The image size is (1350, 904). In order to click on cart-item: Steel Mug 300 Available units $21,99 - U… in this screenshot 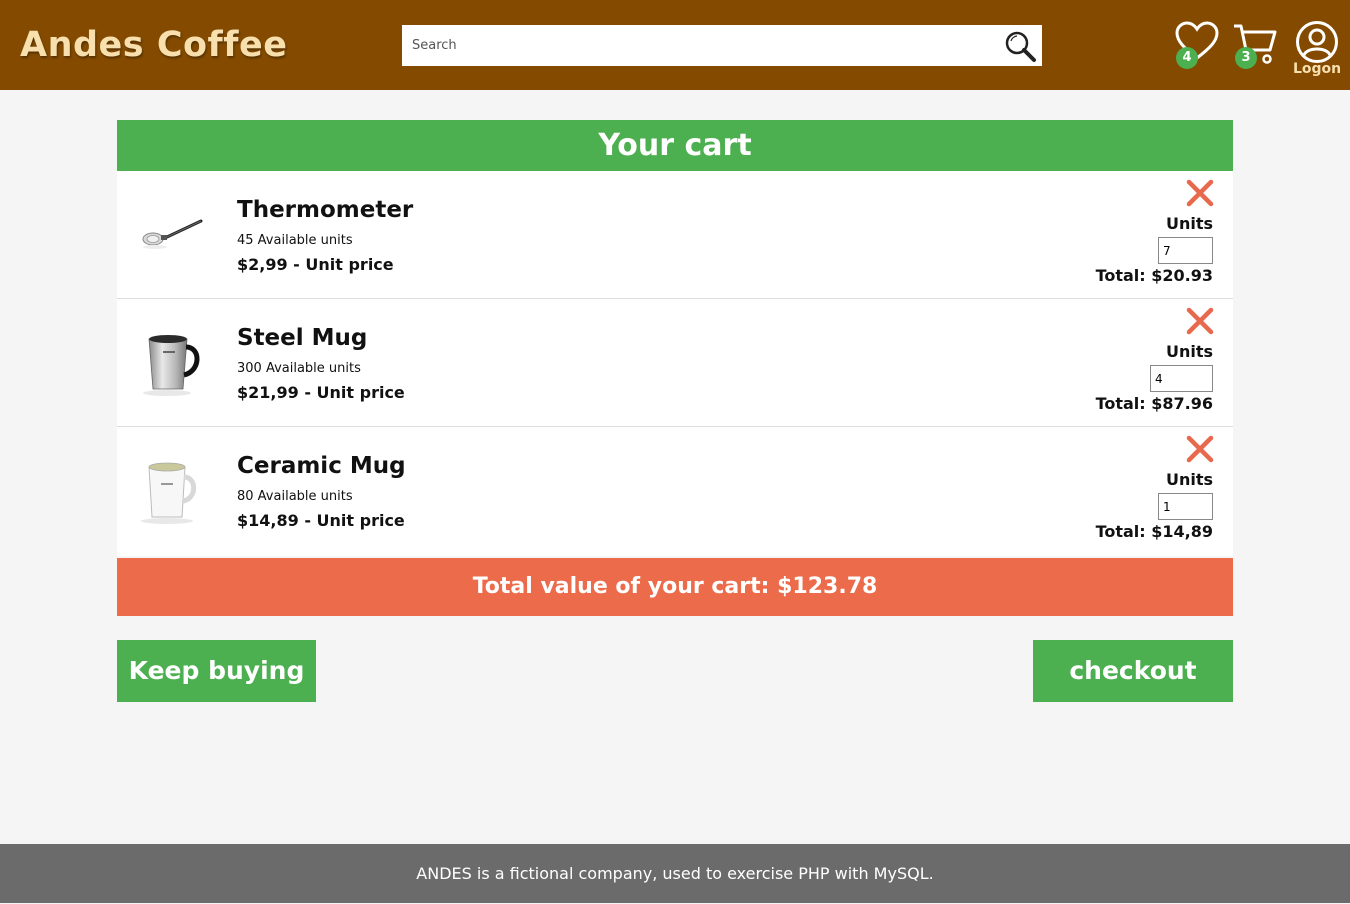, I will do `click(675, 363)`.